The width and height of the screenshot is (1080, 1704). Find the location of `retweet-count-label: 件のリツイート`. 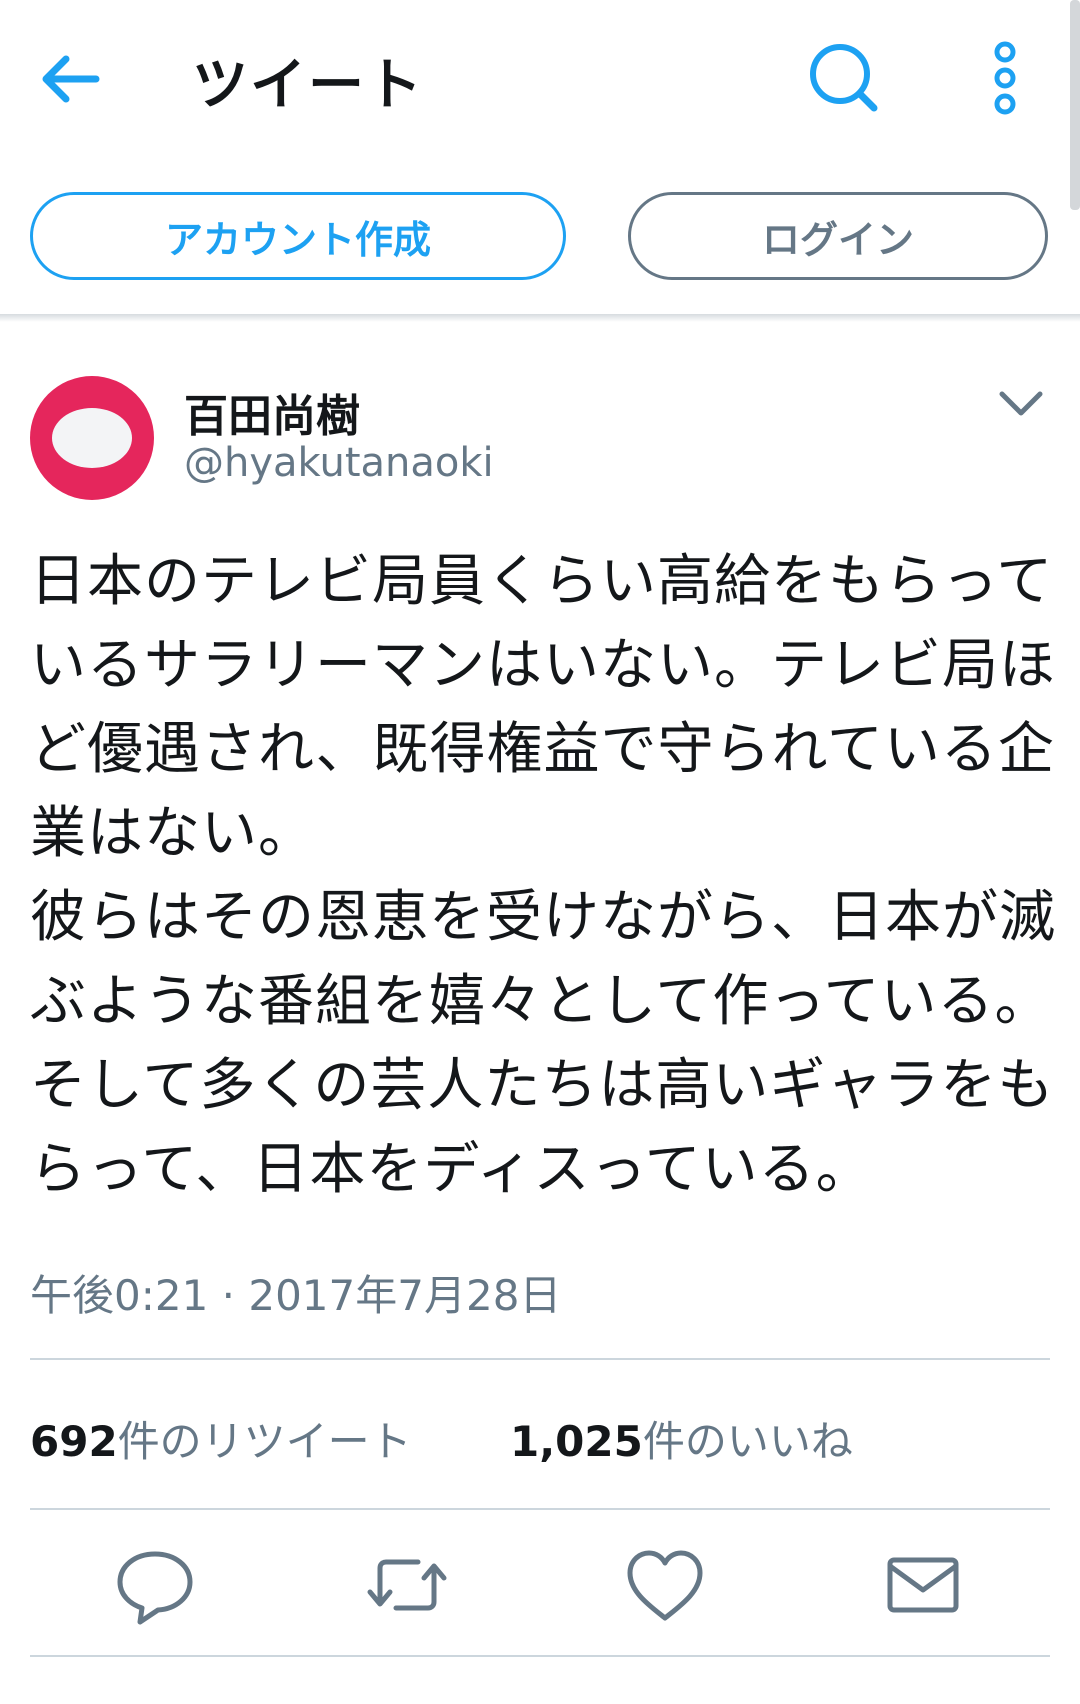

retweet-count-label: 件のリツイート is located at coordinates (264, 1441).